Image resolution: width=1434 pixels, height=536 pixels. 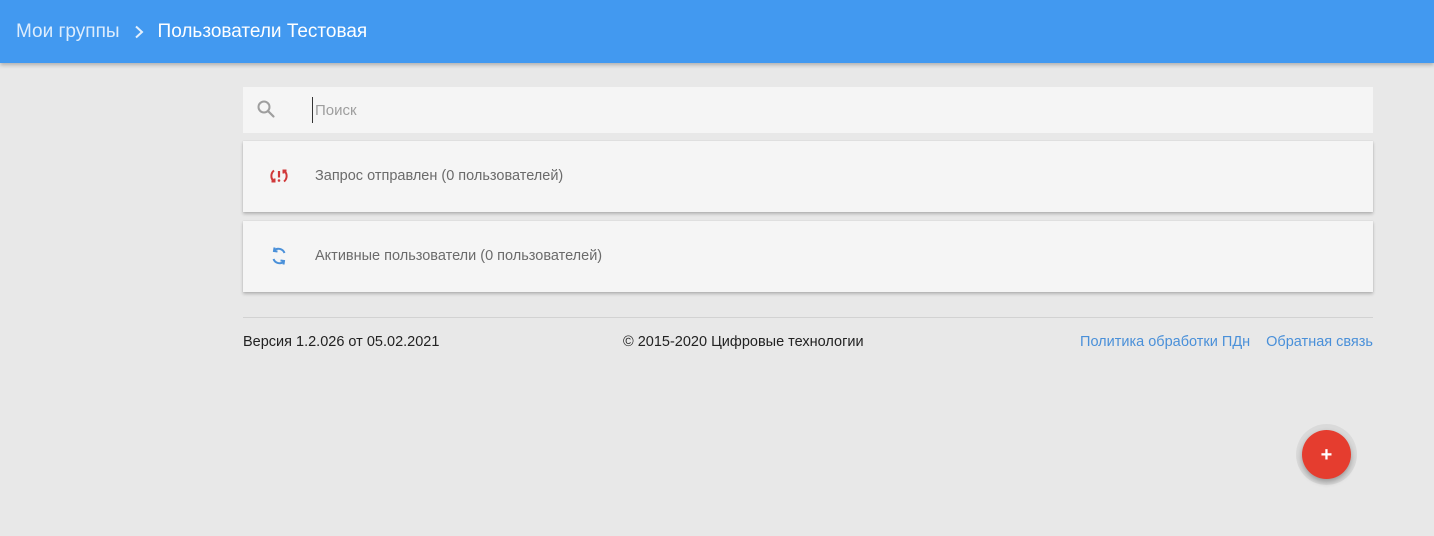 I want to click on footer-divider, so click(x=808, y=317).